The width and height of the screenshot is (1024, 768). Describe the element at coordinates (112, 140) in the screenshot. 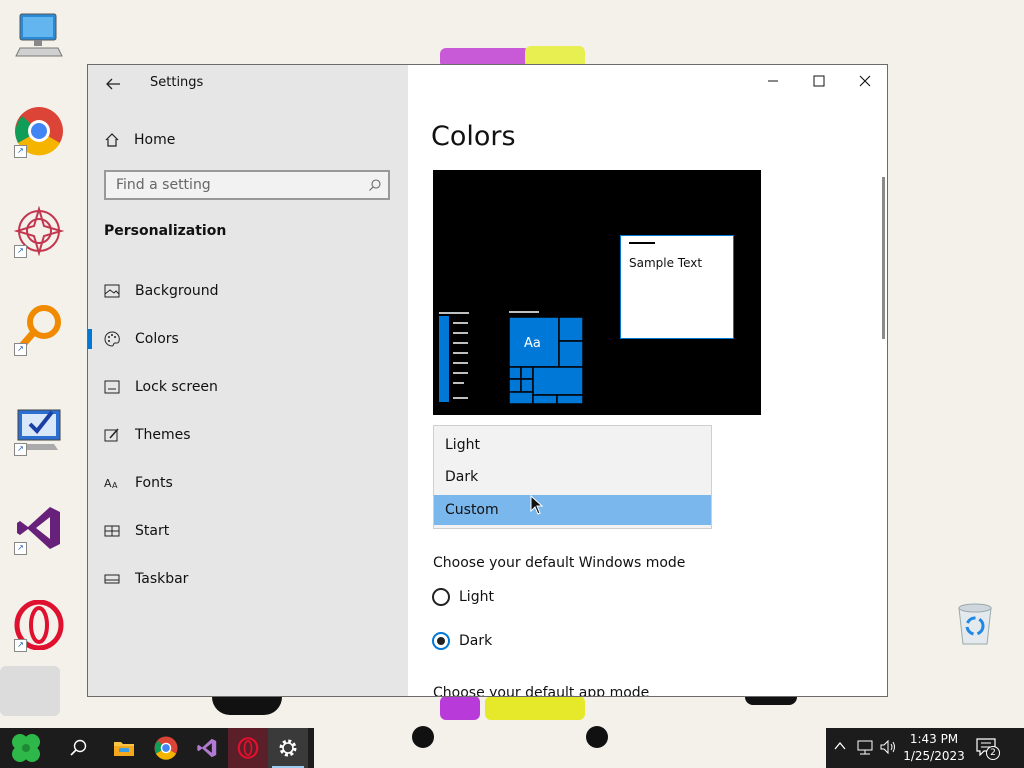

I see `home-icon` at that location.